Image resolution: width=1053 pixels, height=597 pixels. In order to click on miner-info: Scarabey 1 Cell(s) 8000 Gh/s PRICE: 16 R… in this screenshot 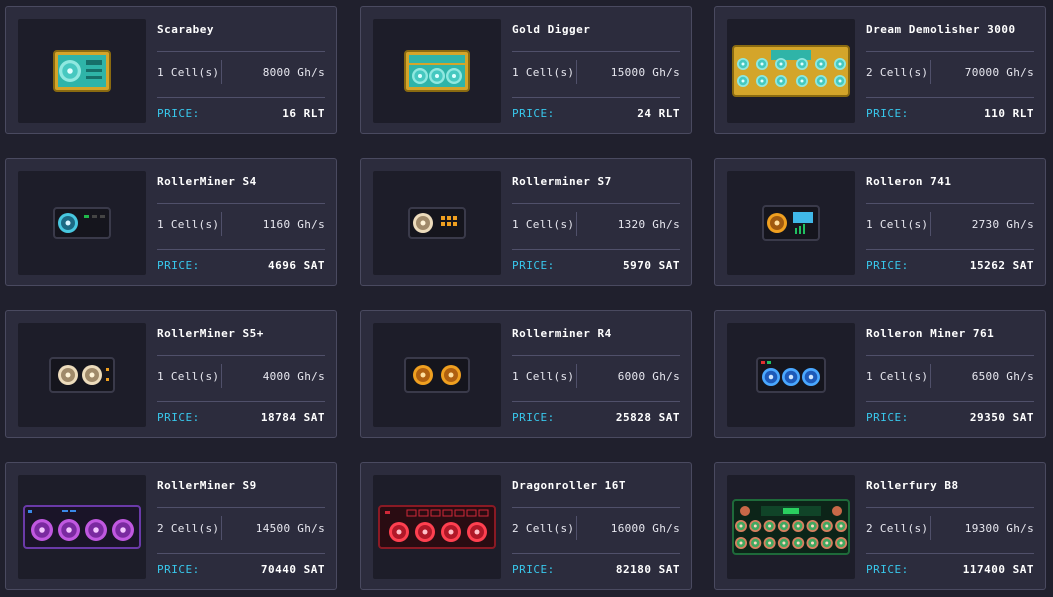, I will do `click(241, 71)`.